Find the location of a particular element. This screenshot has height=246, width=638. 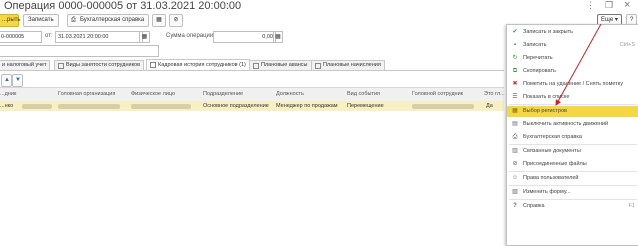

annotation-arrow is located at coordinates (578, 64).